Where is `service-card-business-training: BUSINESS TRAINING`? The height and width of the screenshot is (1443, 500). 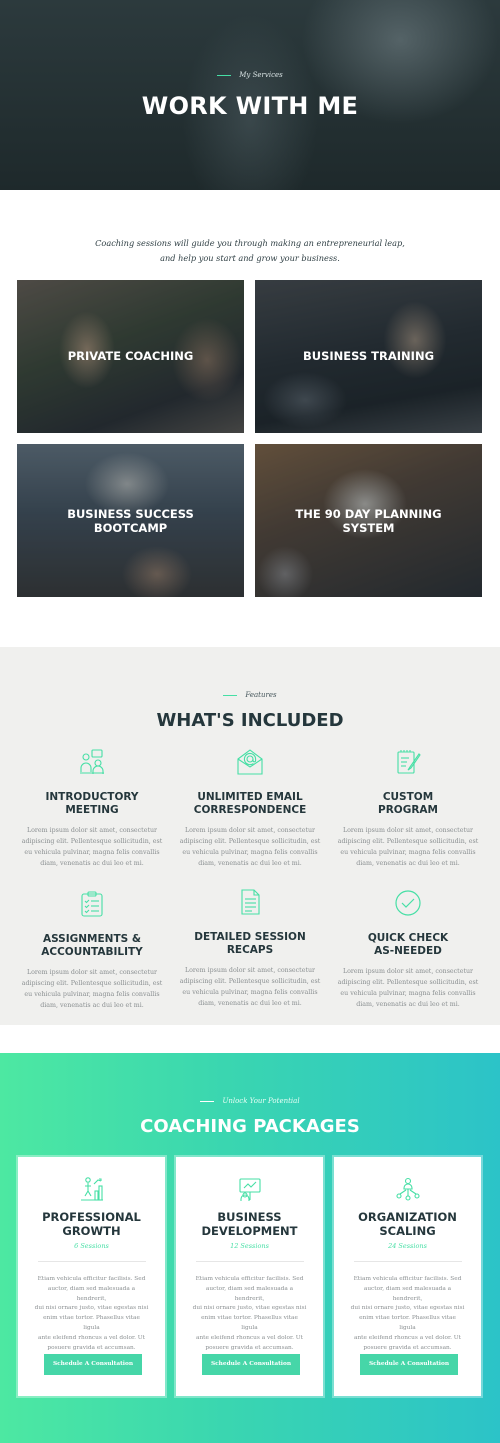 service-card-business-training: BUSINESS TRAINING is located at coordinates (368, 356).